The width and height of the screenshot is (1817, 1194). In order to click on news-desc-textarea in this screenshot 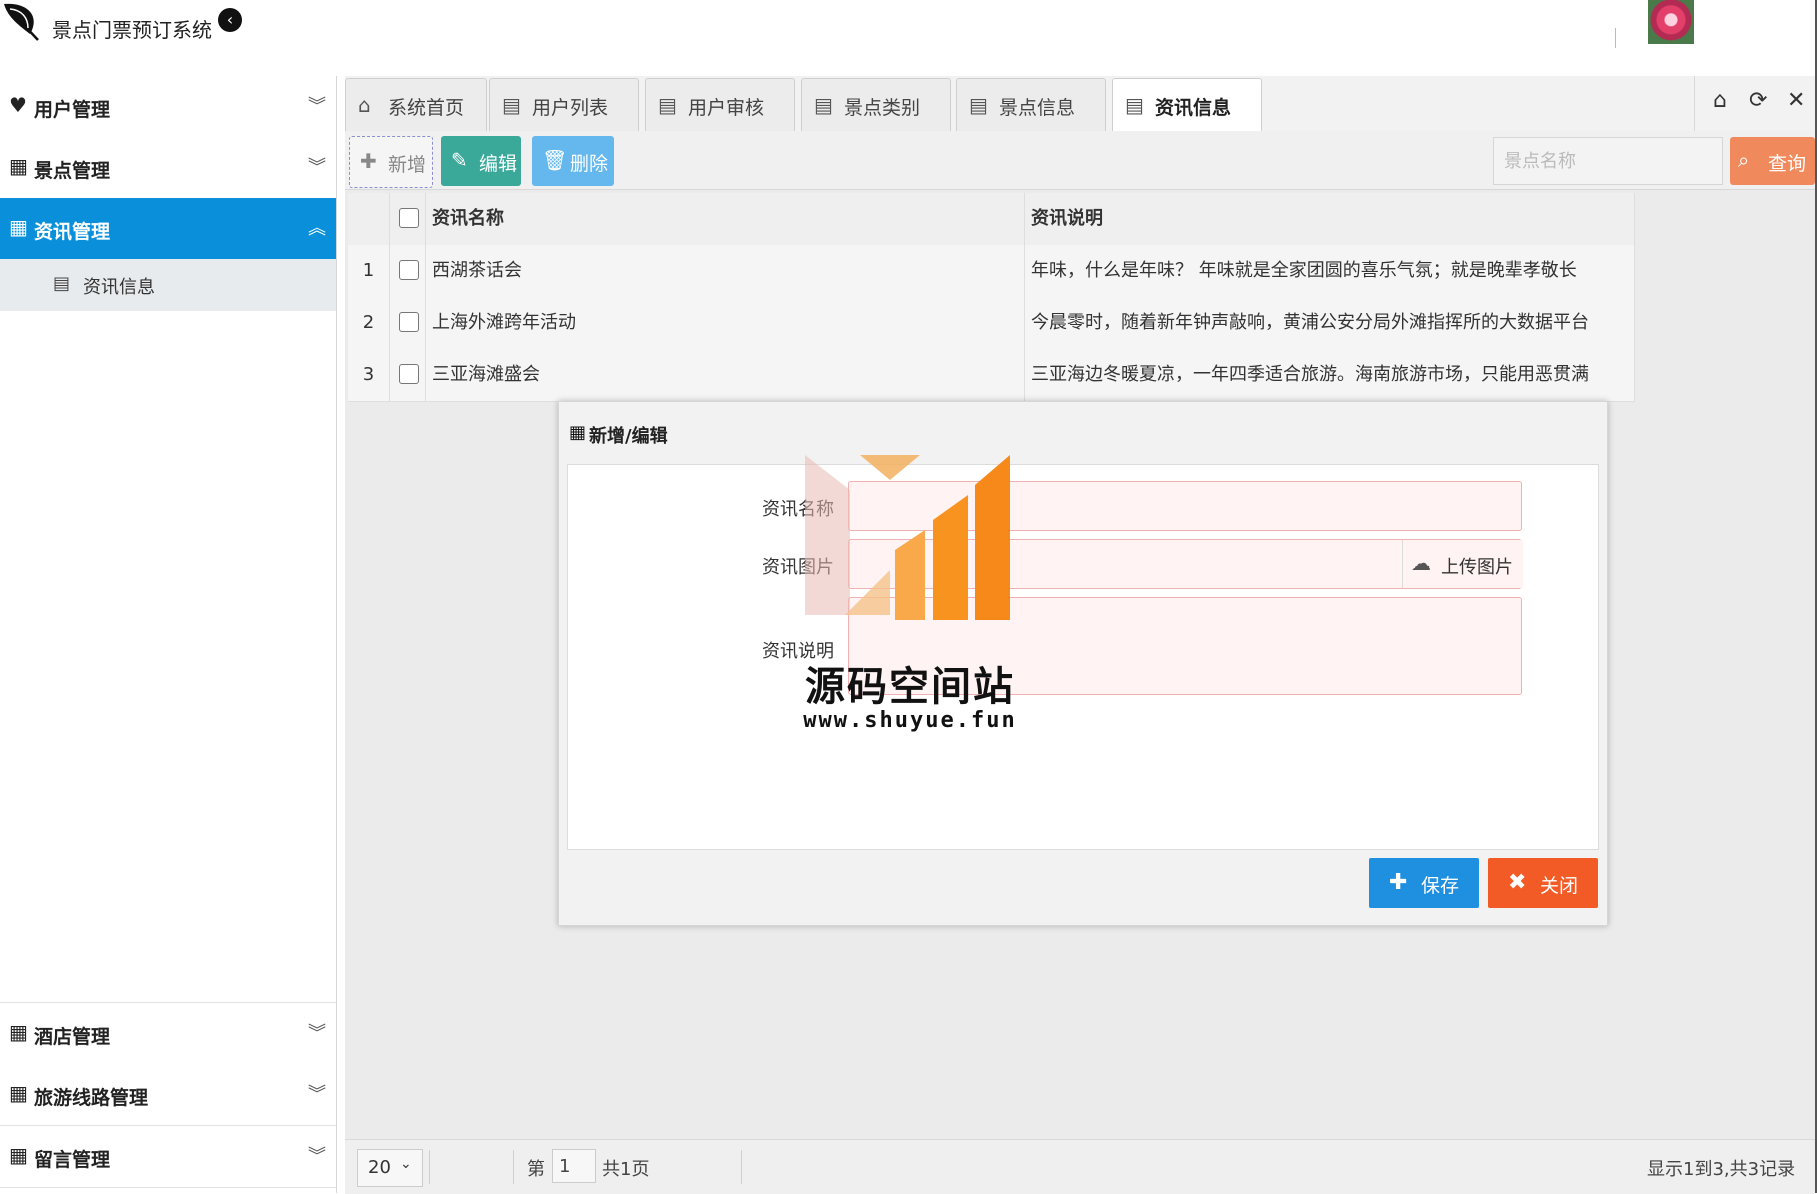, I will do `click(1185, 646)`.